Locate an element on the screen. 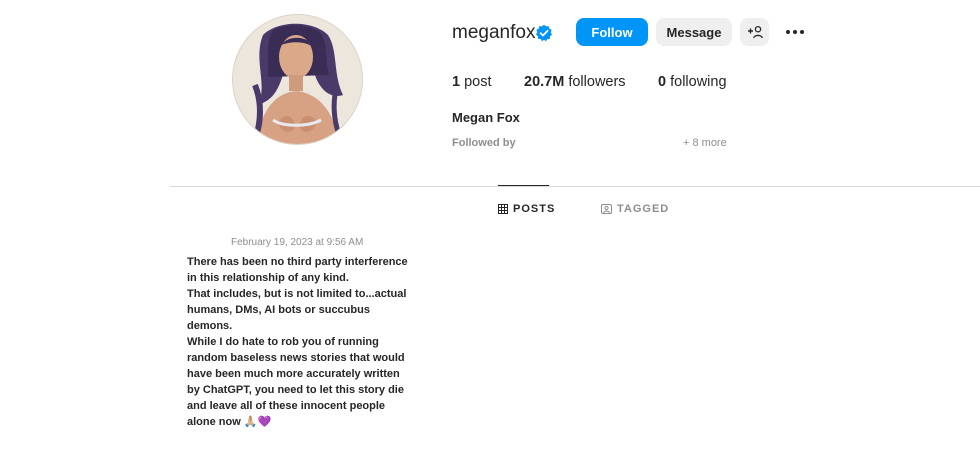 This screenshot has height=449, width=980. post-date: February 19, 2023 at 9:56 AM is located at coordinates (297, 242).